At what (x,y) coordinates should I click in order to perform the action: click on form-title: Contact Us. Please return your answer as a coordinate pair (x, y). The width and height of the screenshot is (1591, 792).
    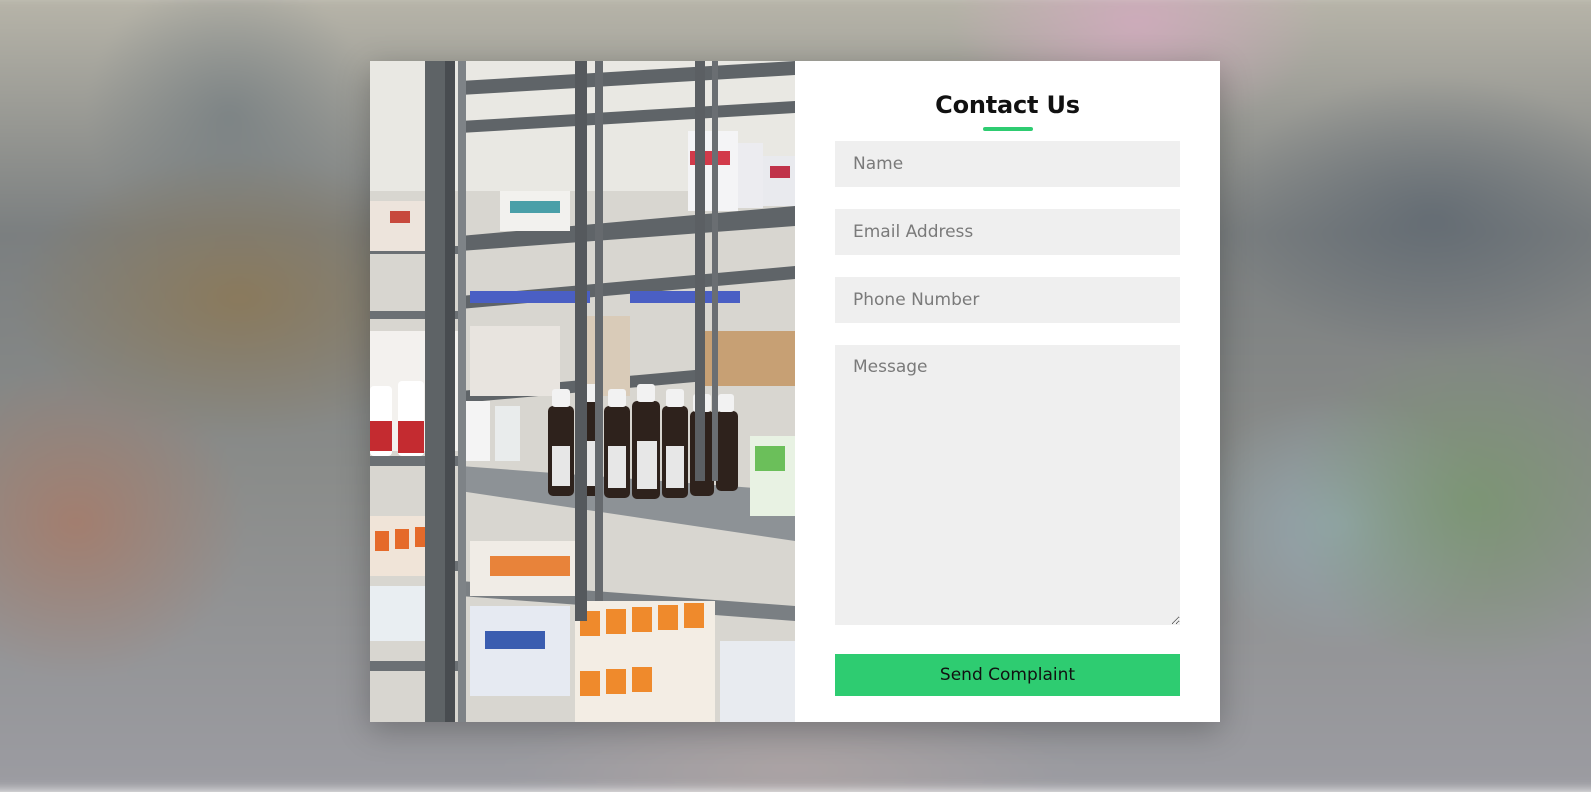
    Looking at the image, I should click on (1007, 105).